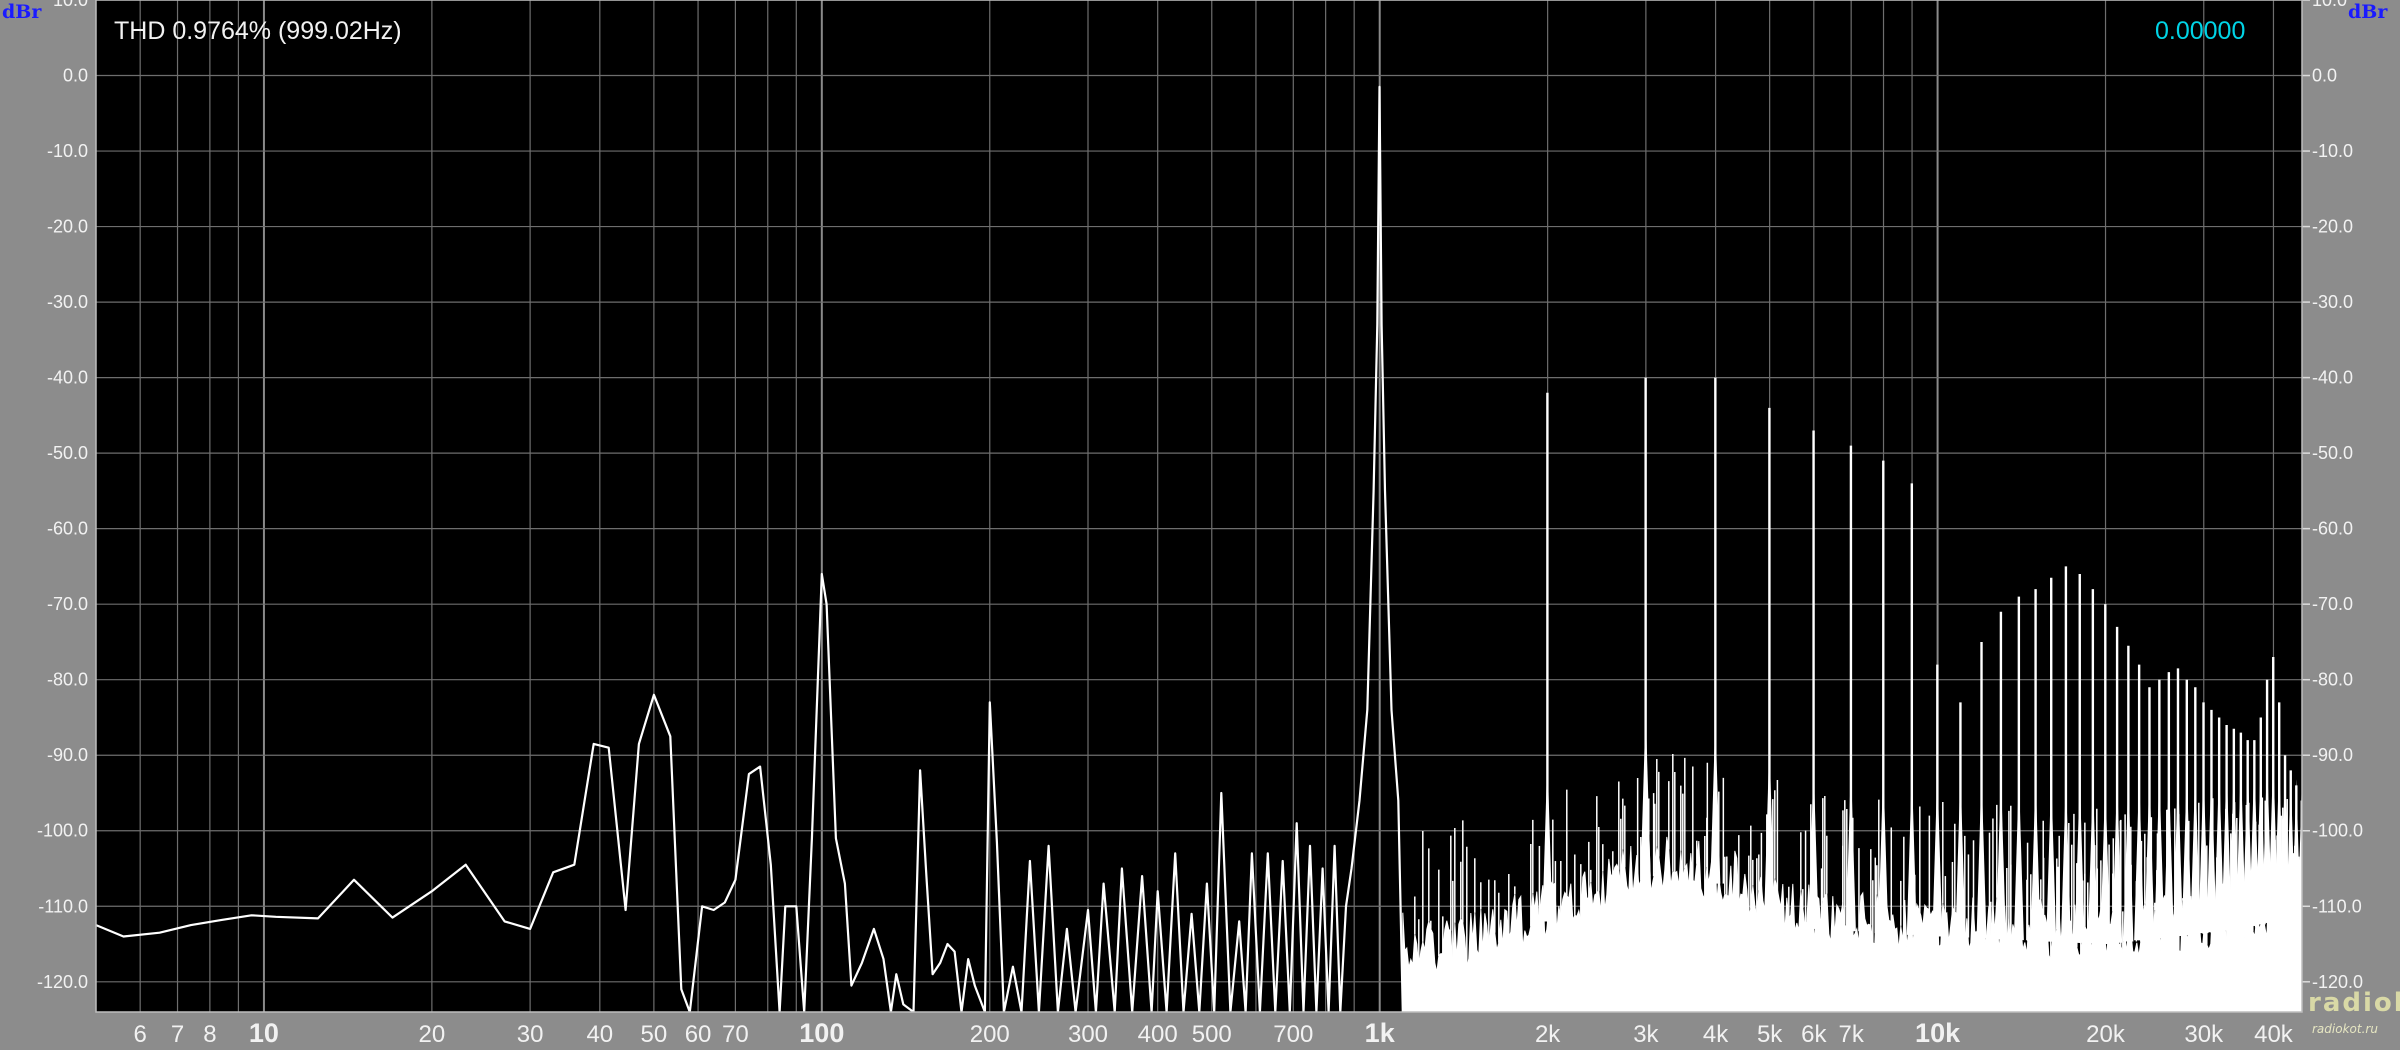 The width and height of the screenshot is (2400, 1050). What do you see at coordinates (2329, 5) in the screenshot?
I see `y-tick-label-right: 10.0` at bounding box center [2329, 5].